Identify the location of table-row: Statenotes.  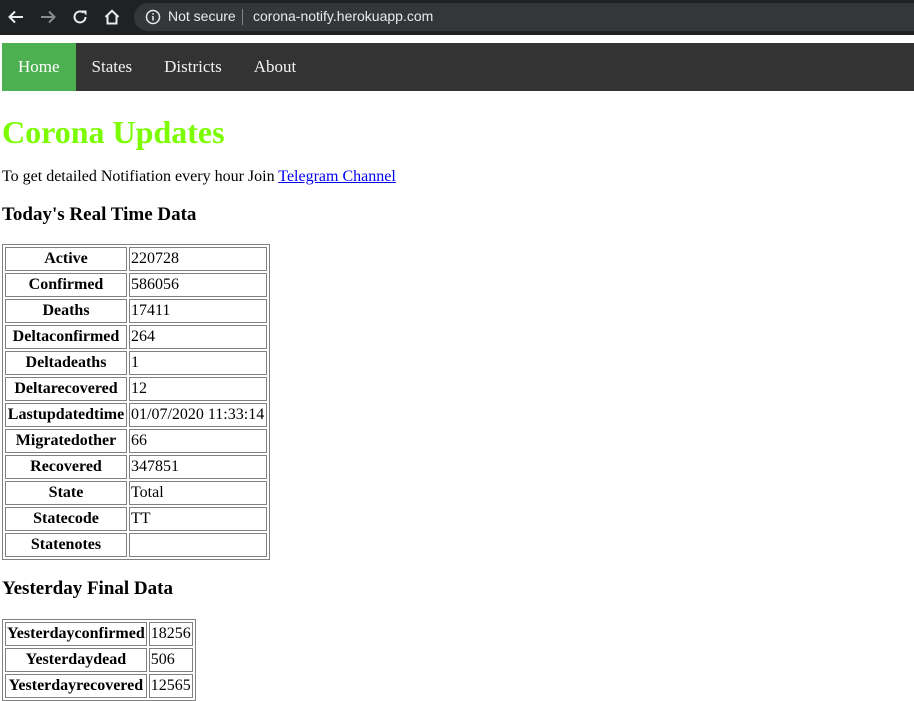
(136, 545).